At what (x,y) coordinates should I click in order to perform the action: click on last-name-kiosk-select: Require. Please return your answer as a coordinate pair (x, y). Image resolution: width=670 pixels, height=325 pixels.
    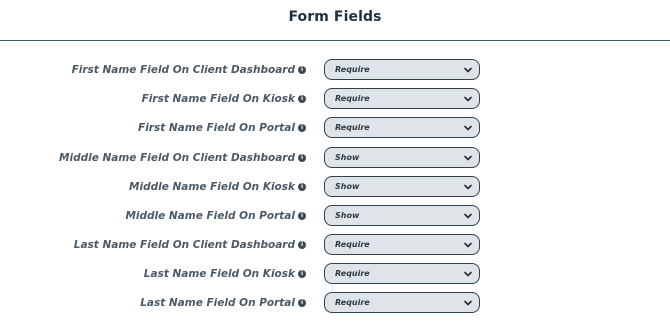
    Looking at the image, I should click on (402, 273).